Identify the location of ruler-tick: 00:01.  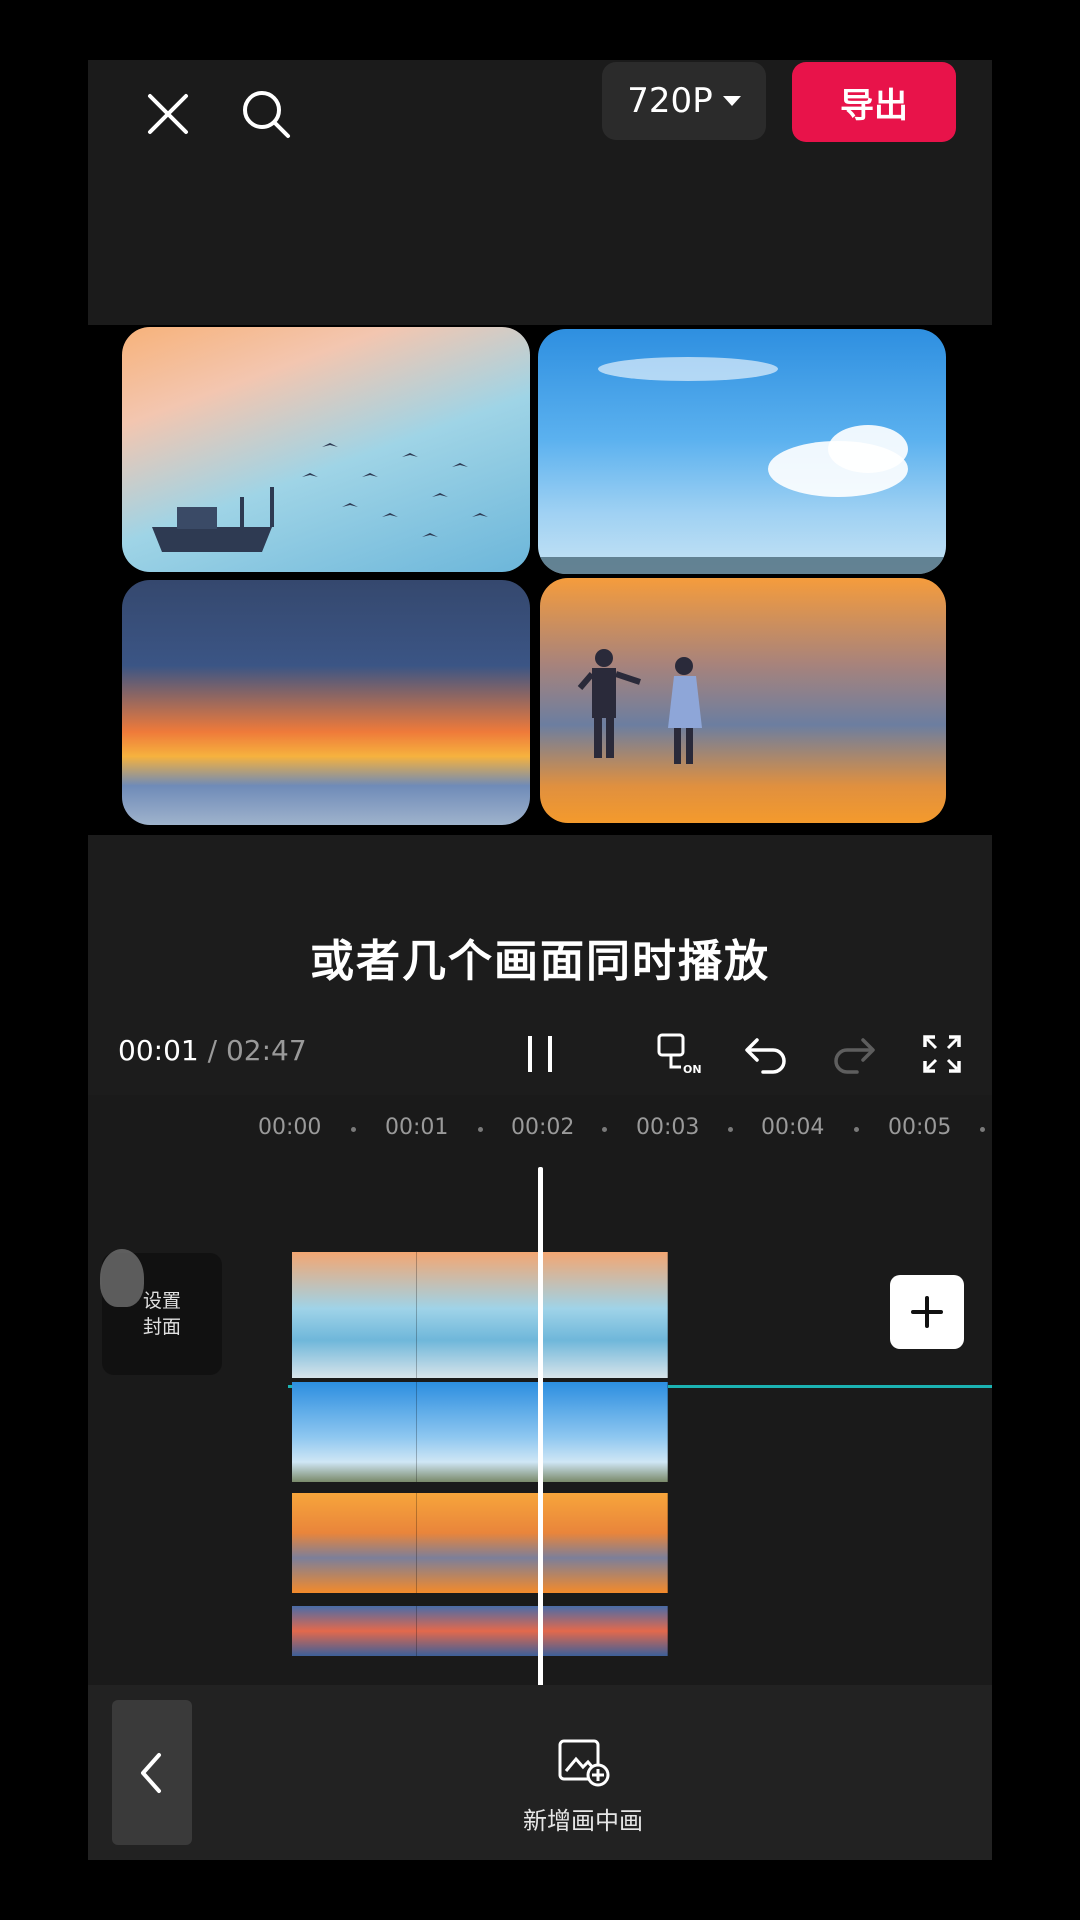
(417, 1127).